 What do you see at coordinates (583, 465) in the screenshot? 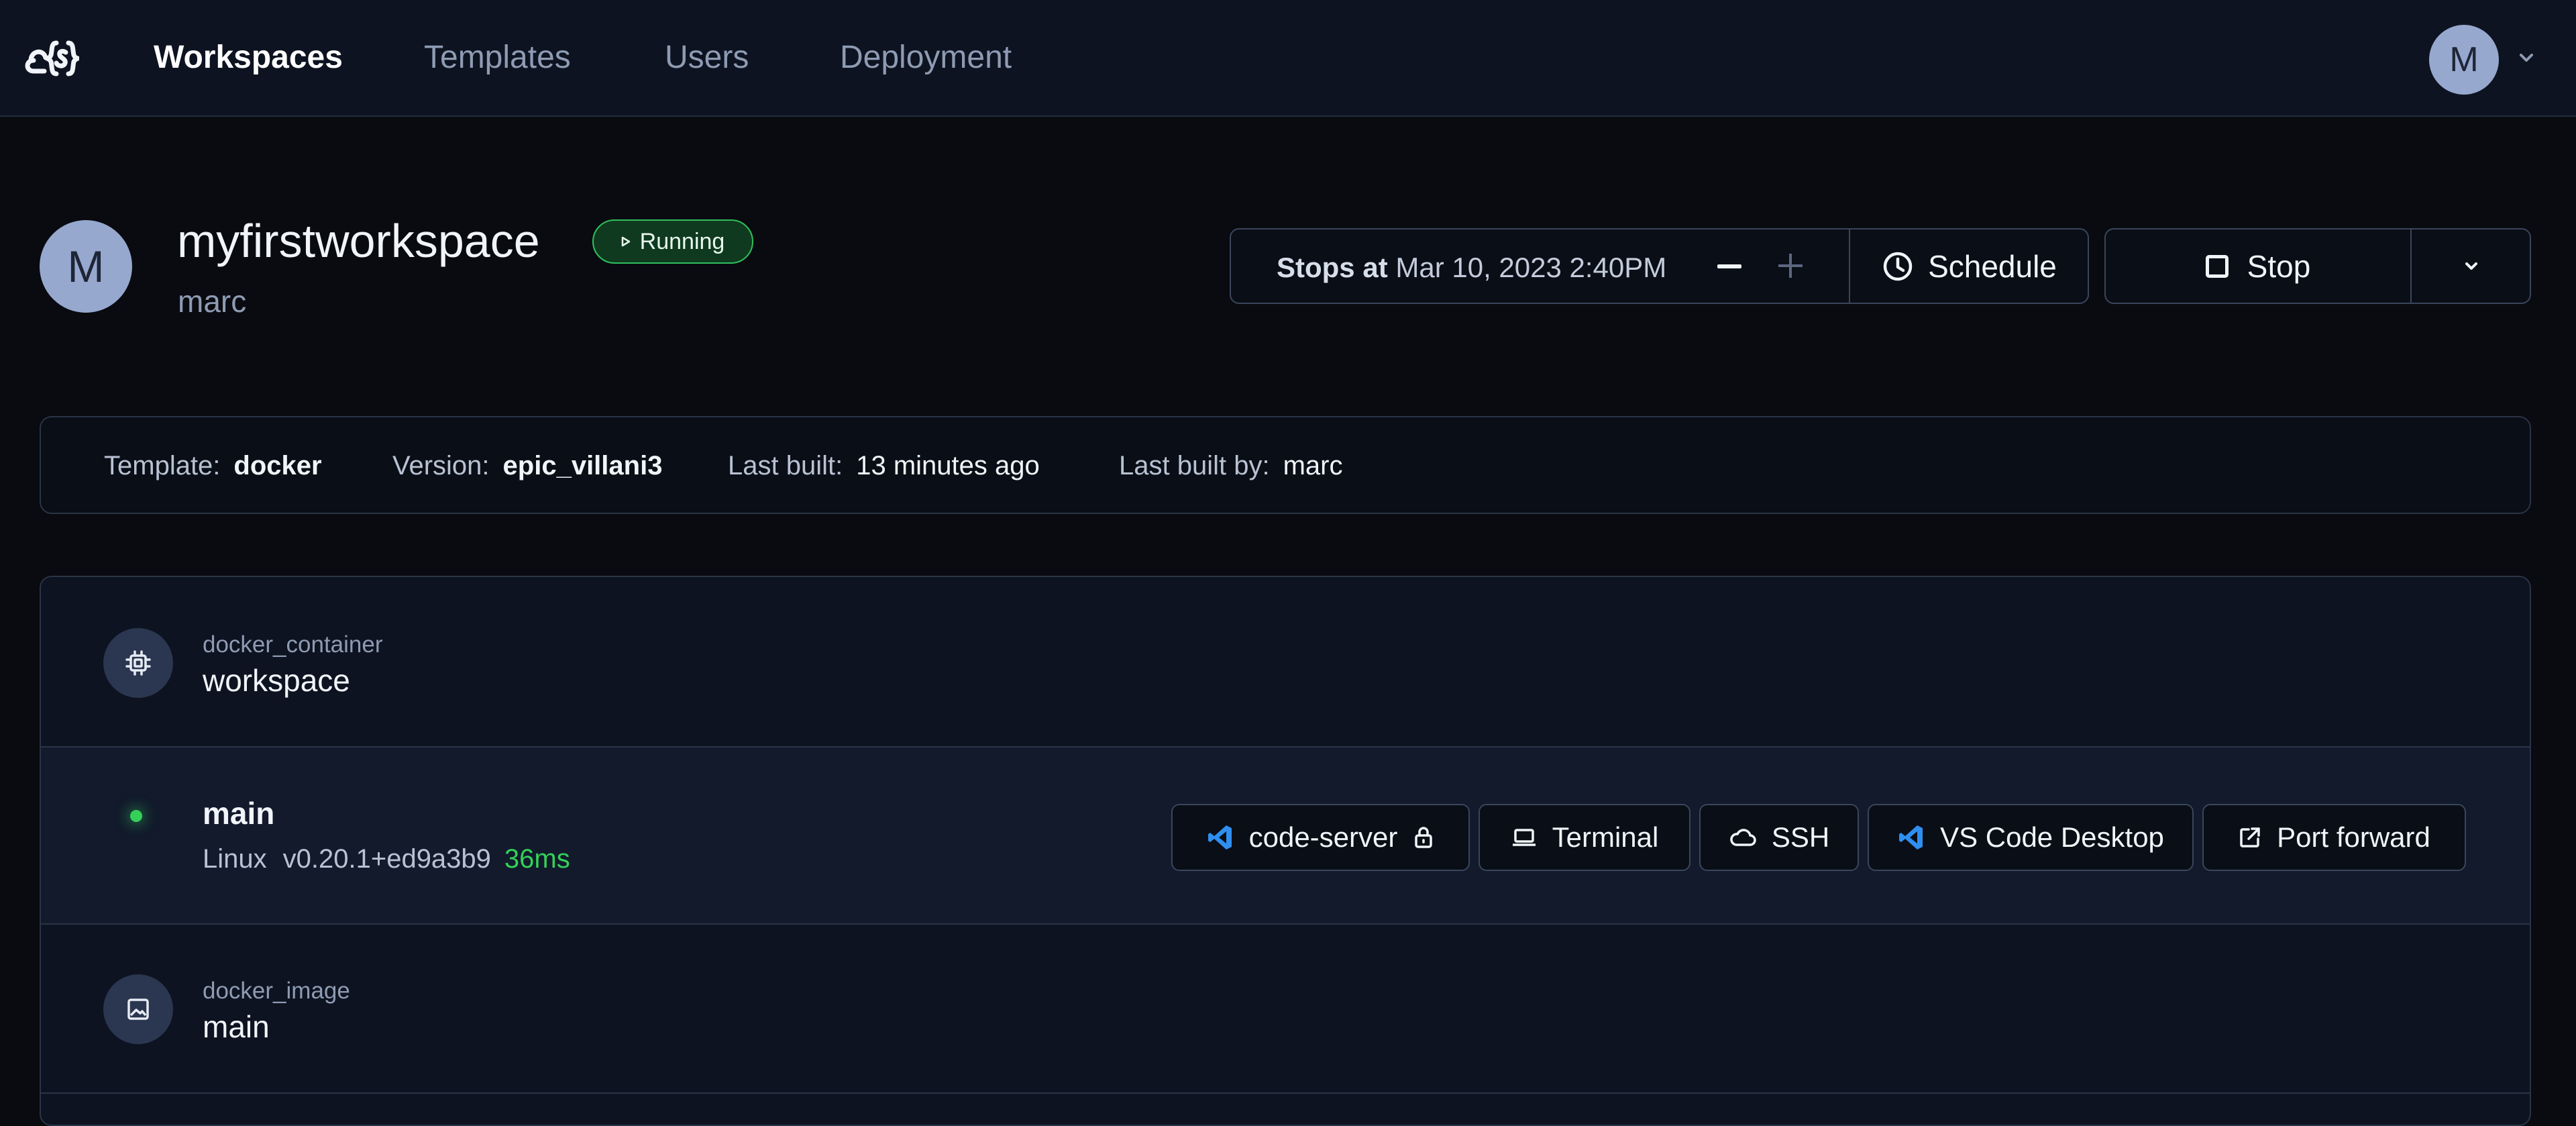
I see `info-version-value: epic_villani3` at bounding box center [583, 465].